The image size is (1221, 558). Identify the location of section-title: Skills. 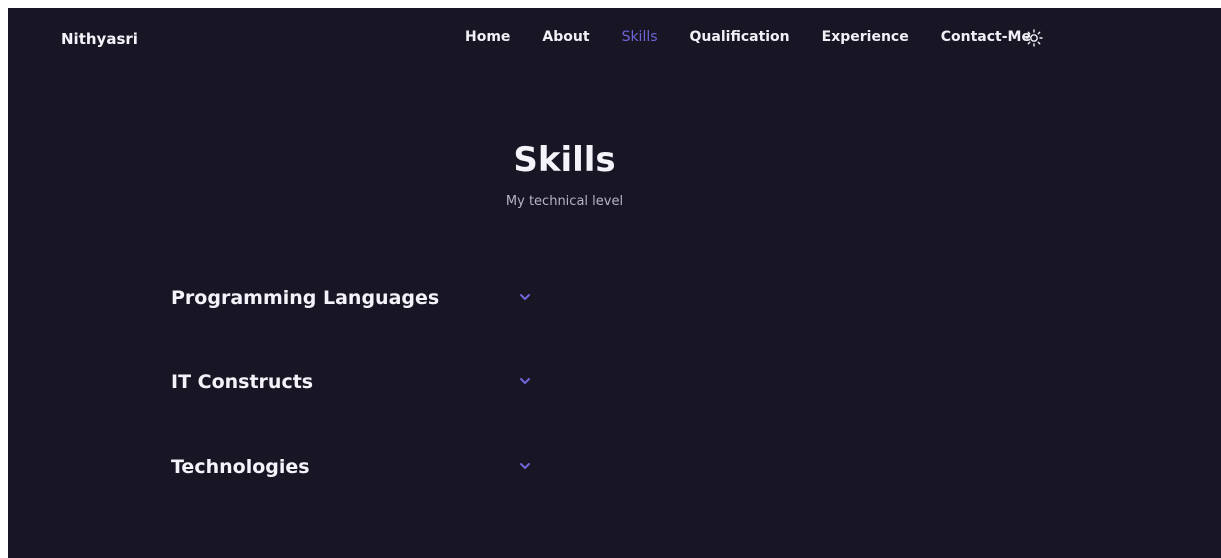
(564, 160).